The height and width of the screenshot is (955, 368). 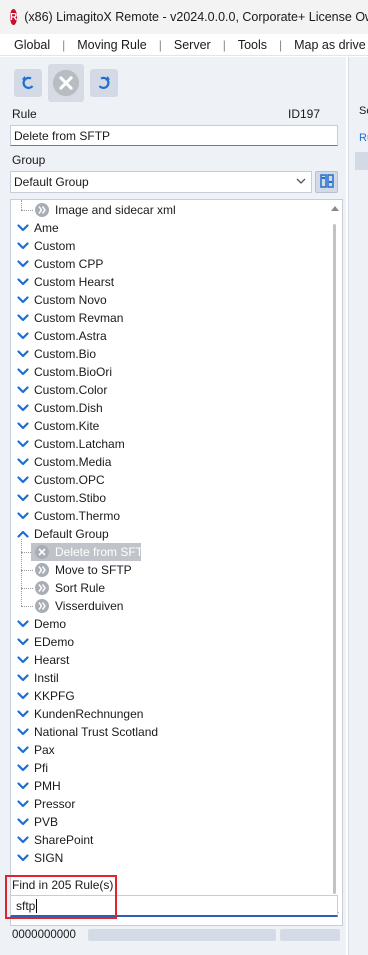 What do you see at coordinates (23, 534) in the screenshot?
I see `chevron-up-icon` at bounding box center [23, 534].